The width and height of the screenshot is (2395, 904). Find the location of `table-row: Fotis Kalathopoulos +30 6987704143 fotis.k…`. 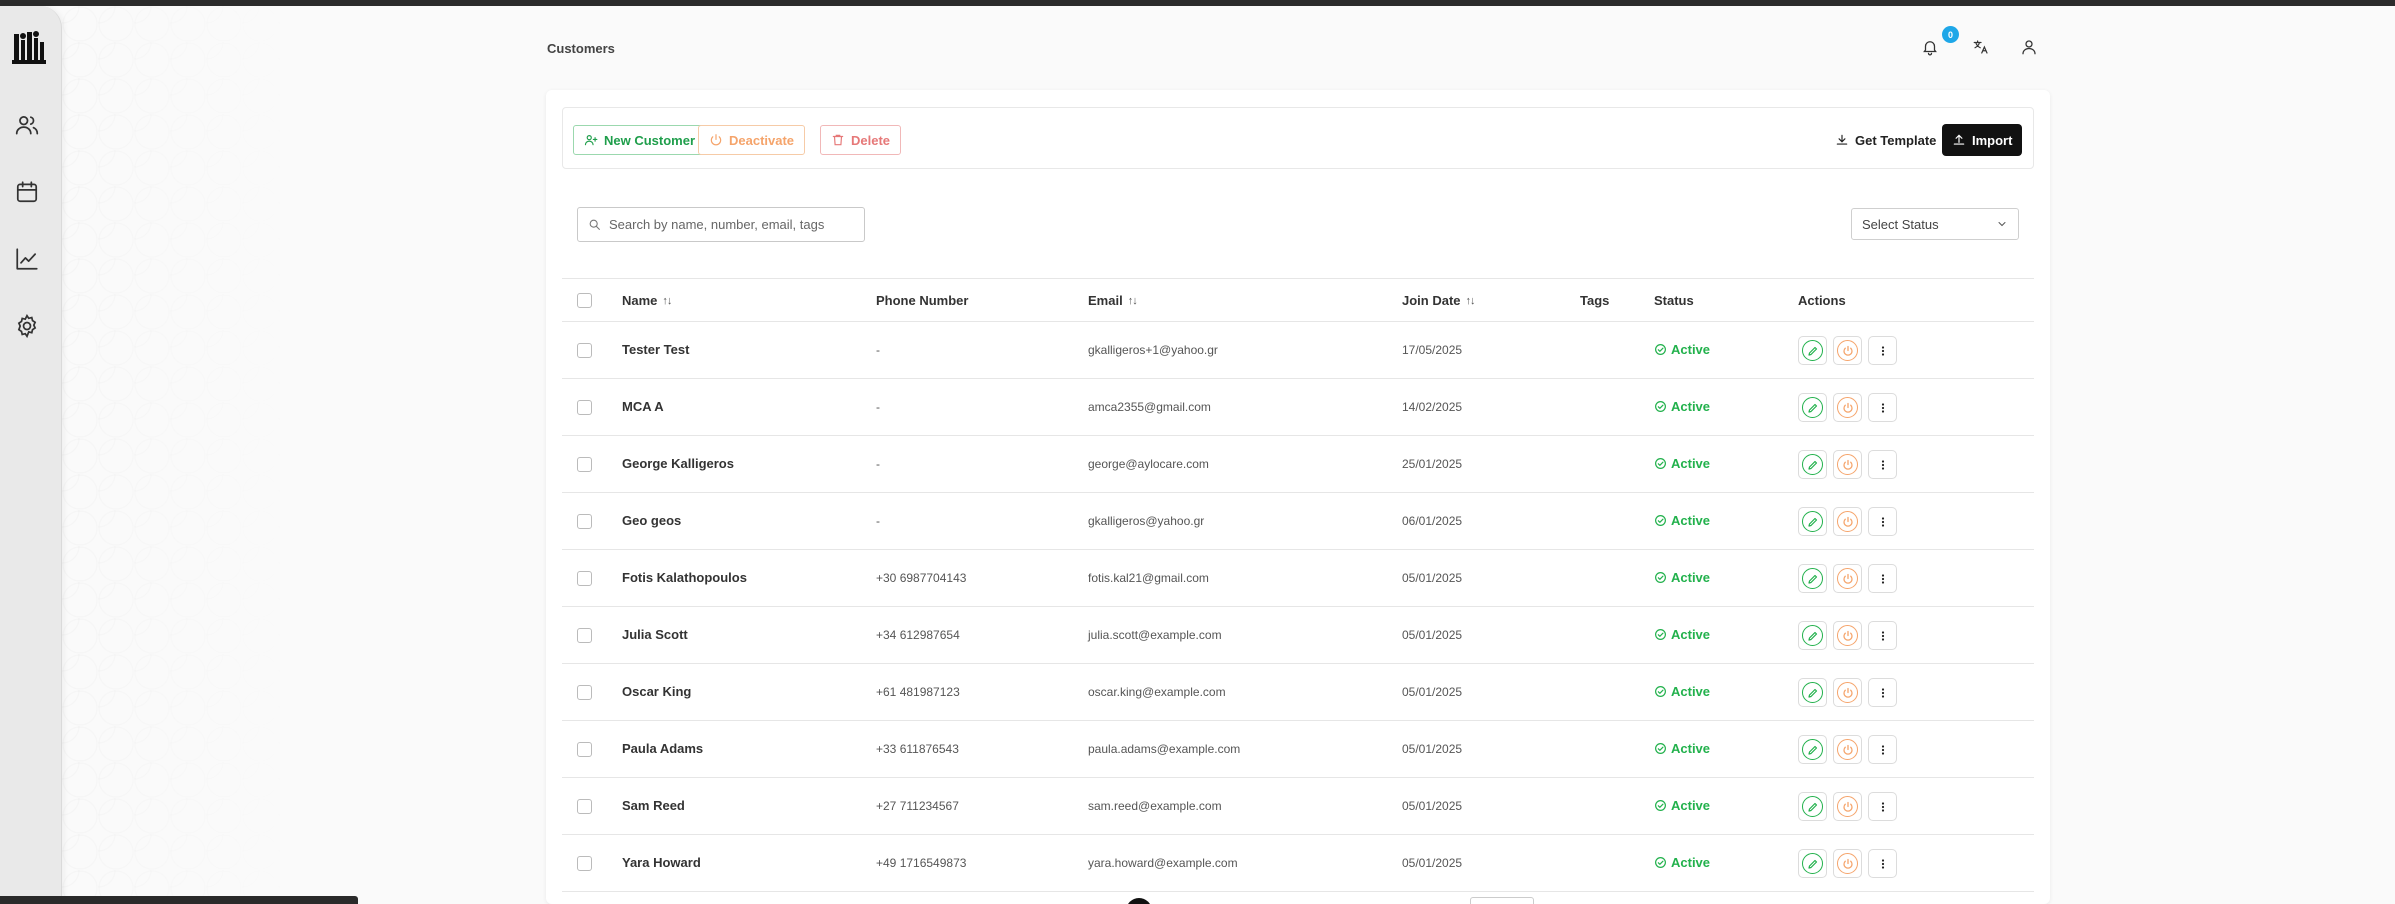

table-row: Fotis Kalathopoulos +30 6987704143 fotis.k… is located at coordinates (1298, 578).